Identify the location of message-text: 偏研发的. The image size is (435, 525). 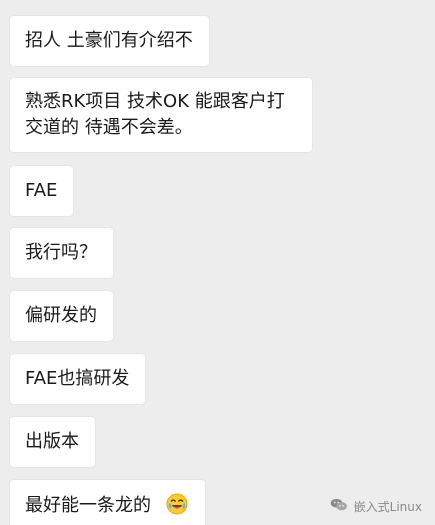
(61, 315).